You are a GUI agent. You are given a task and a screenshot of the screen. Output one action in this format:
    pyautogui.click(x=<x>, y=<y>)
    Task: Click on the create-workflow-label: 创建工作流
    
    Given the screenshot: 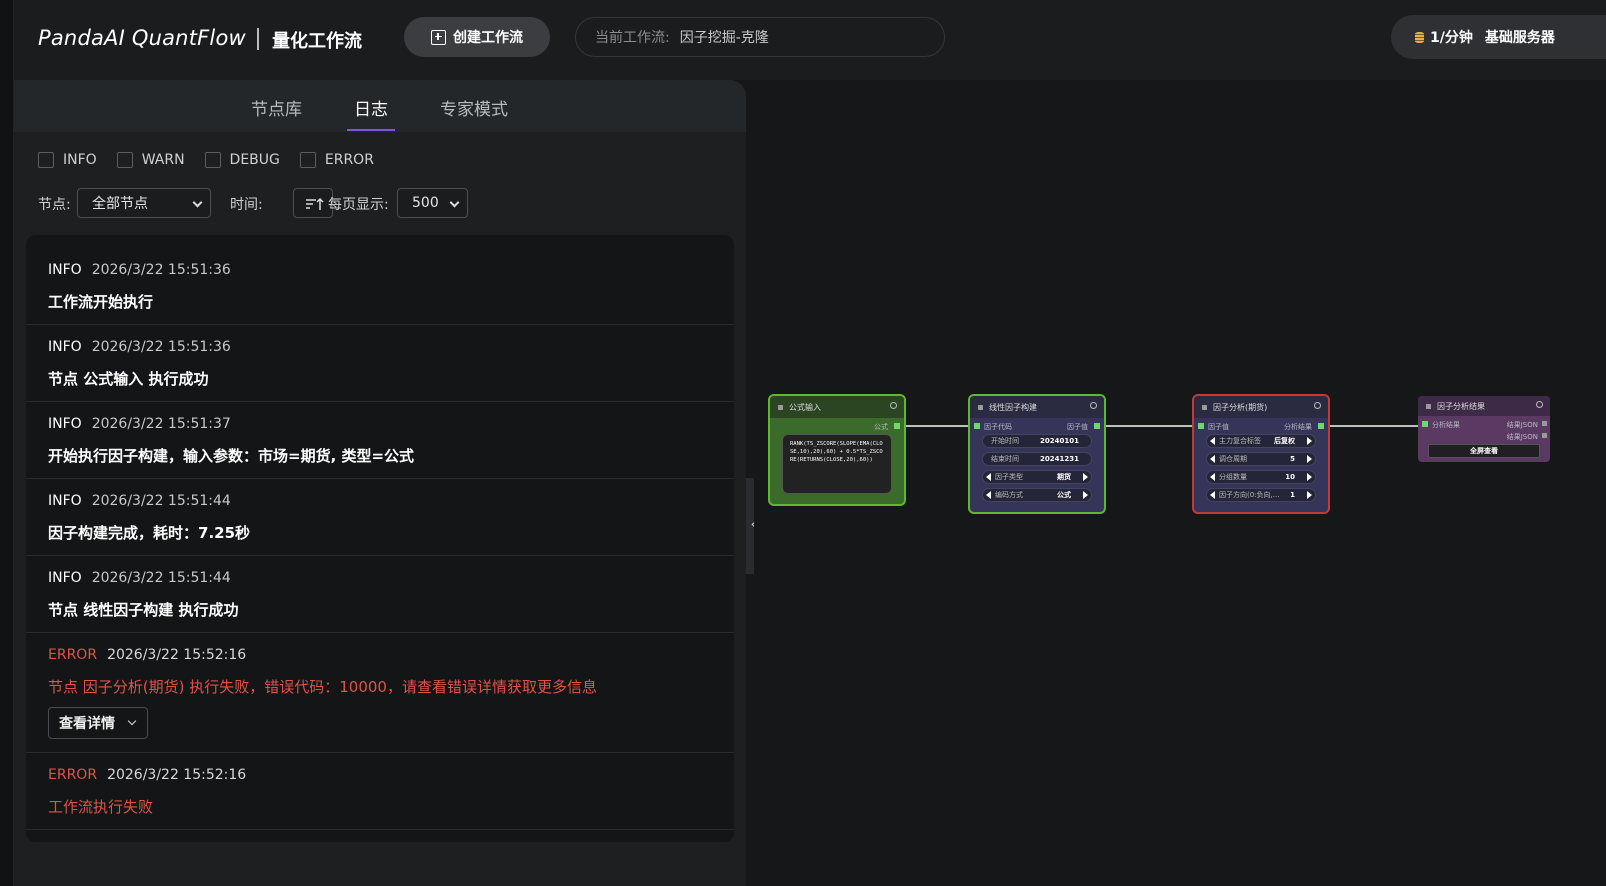 What is the action you would take?
    pyautogui.click(x=488, y=38)
    